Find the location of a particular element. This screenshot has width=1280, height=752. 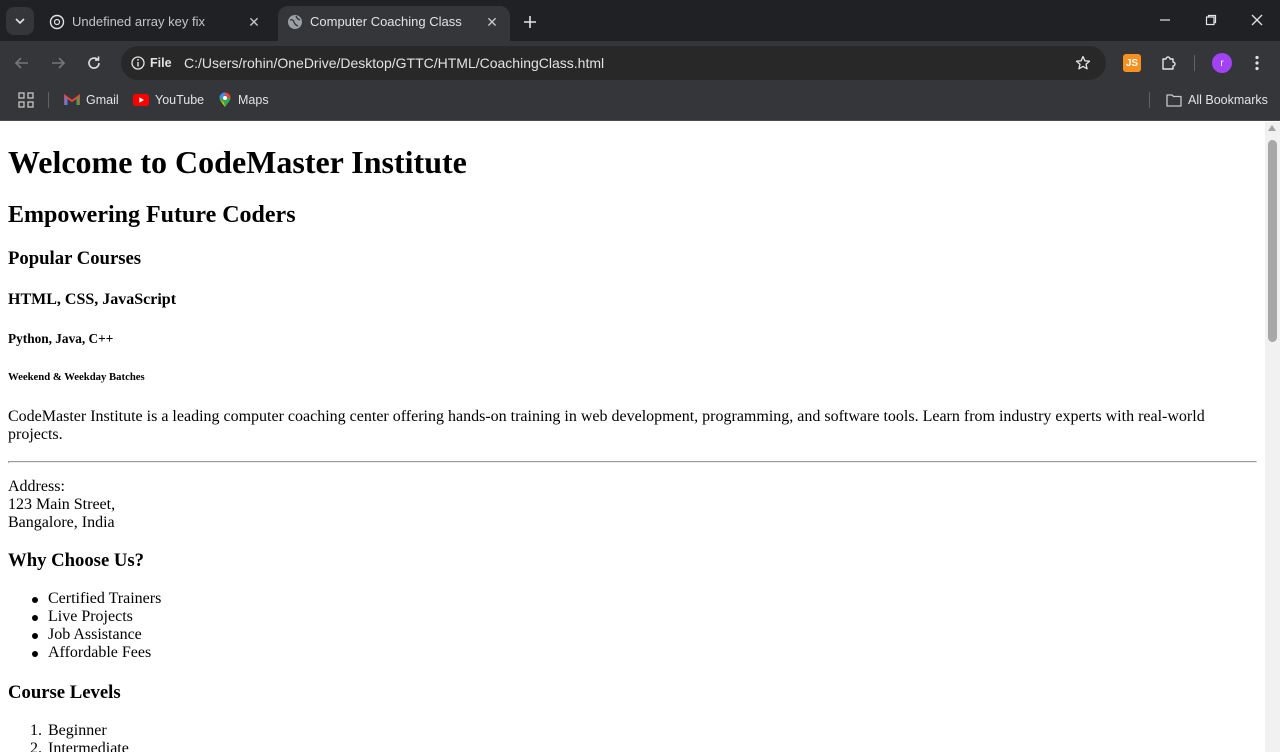

bookmark-maps: Maps is located at coordinates (243, 100).